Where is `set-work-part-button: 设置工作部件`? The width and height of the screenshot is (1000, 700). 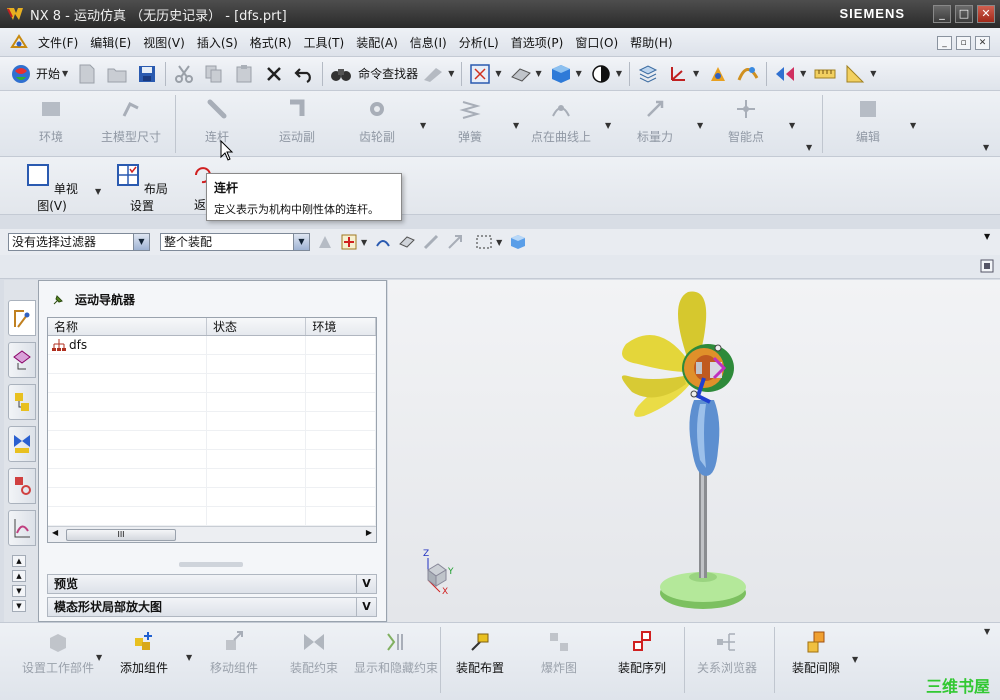 set-work-part-button: 设置工作部件 is located at coordinates (58, 652).